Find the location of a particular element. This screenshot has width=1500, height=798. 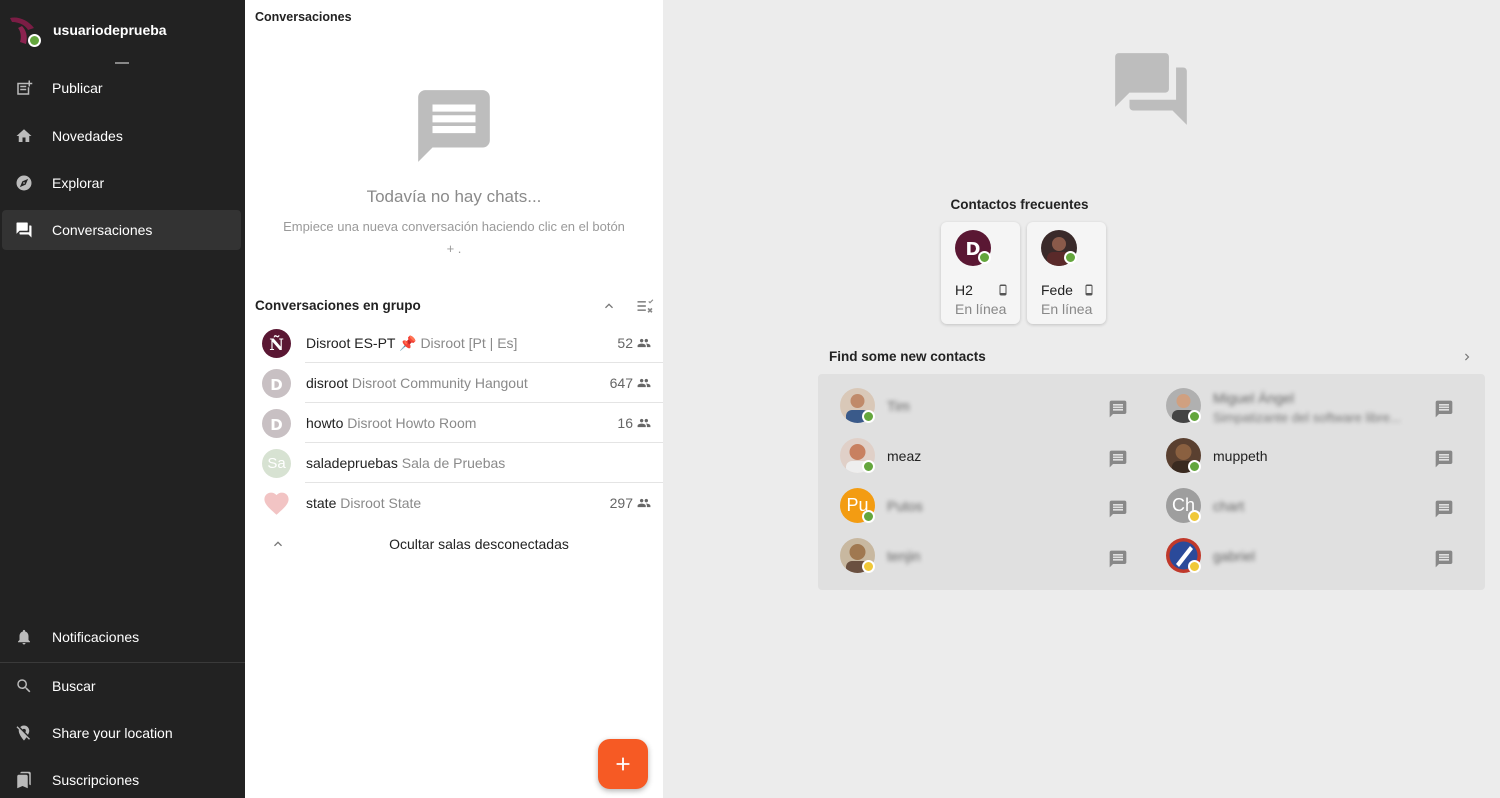

frequent-contact-card: D H2 En línea is located at coordinates (980, 273).